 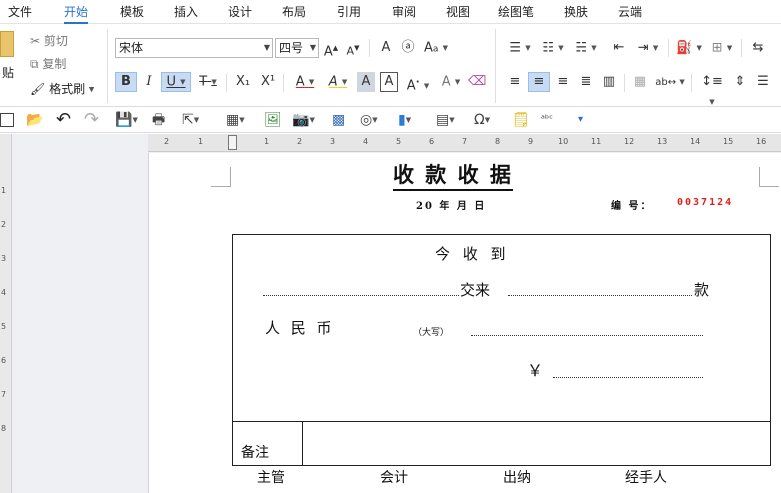 What do you see at coordinates (48, 64) in the screenshot?
I see `copy-button: ⧉ 复制` at bounding box center [48, 64].